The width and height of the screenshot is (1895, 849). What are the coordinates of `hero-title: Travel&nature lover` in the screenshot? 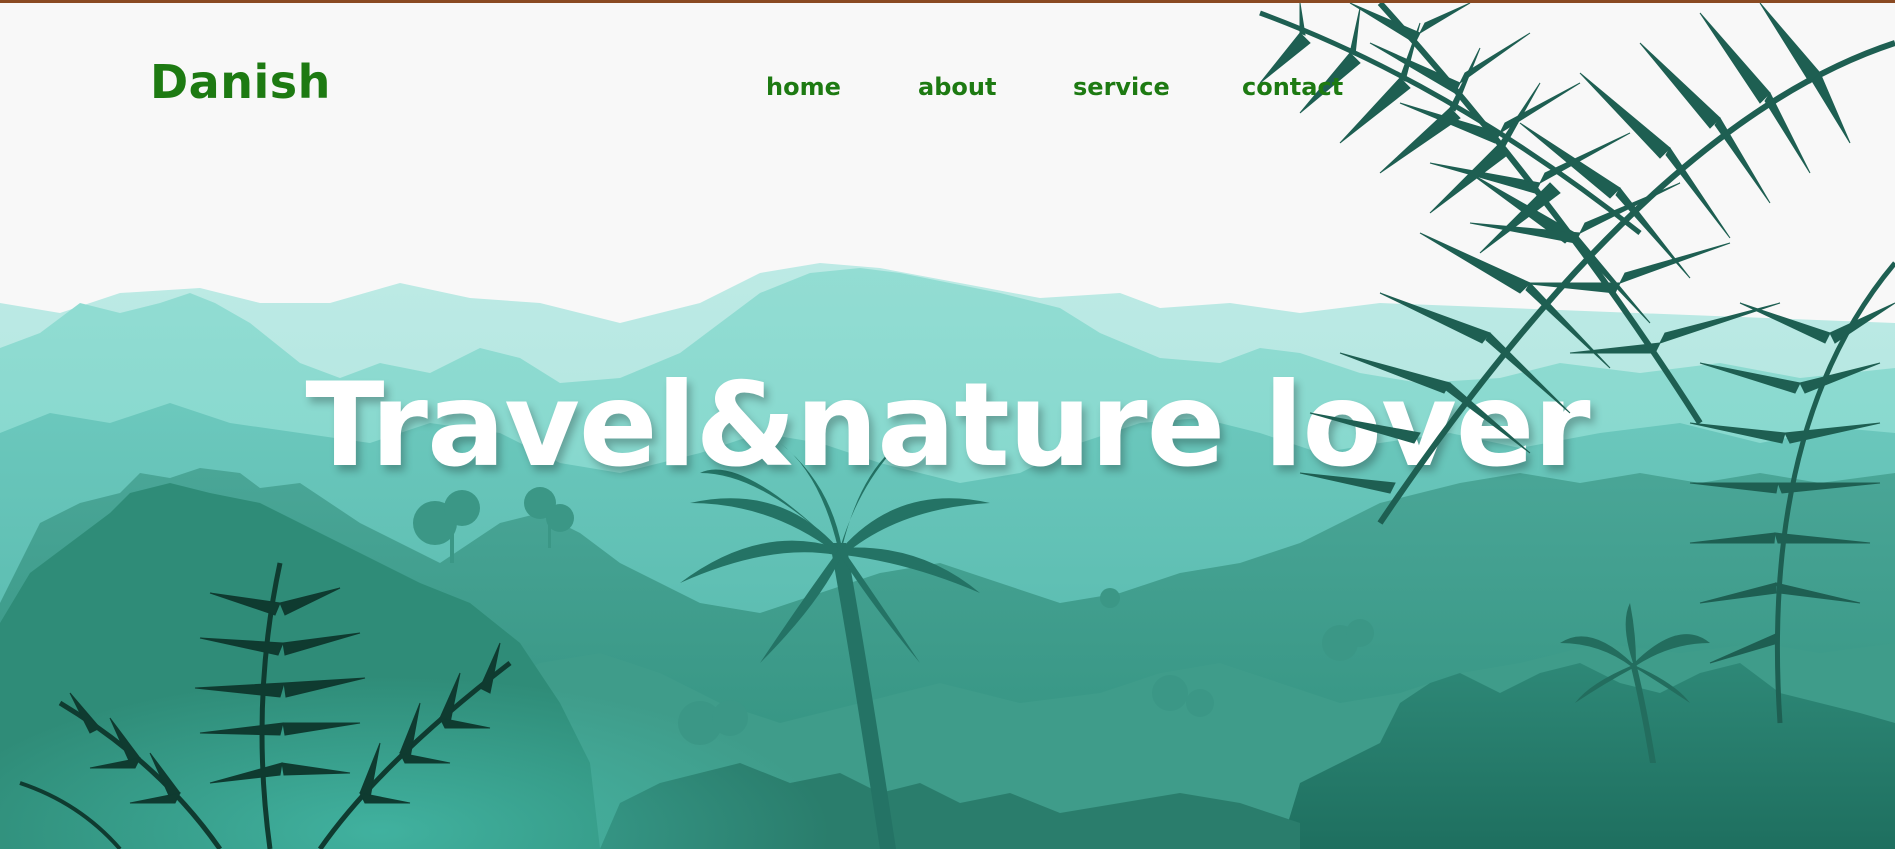 It's located at (947, 425).